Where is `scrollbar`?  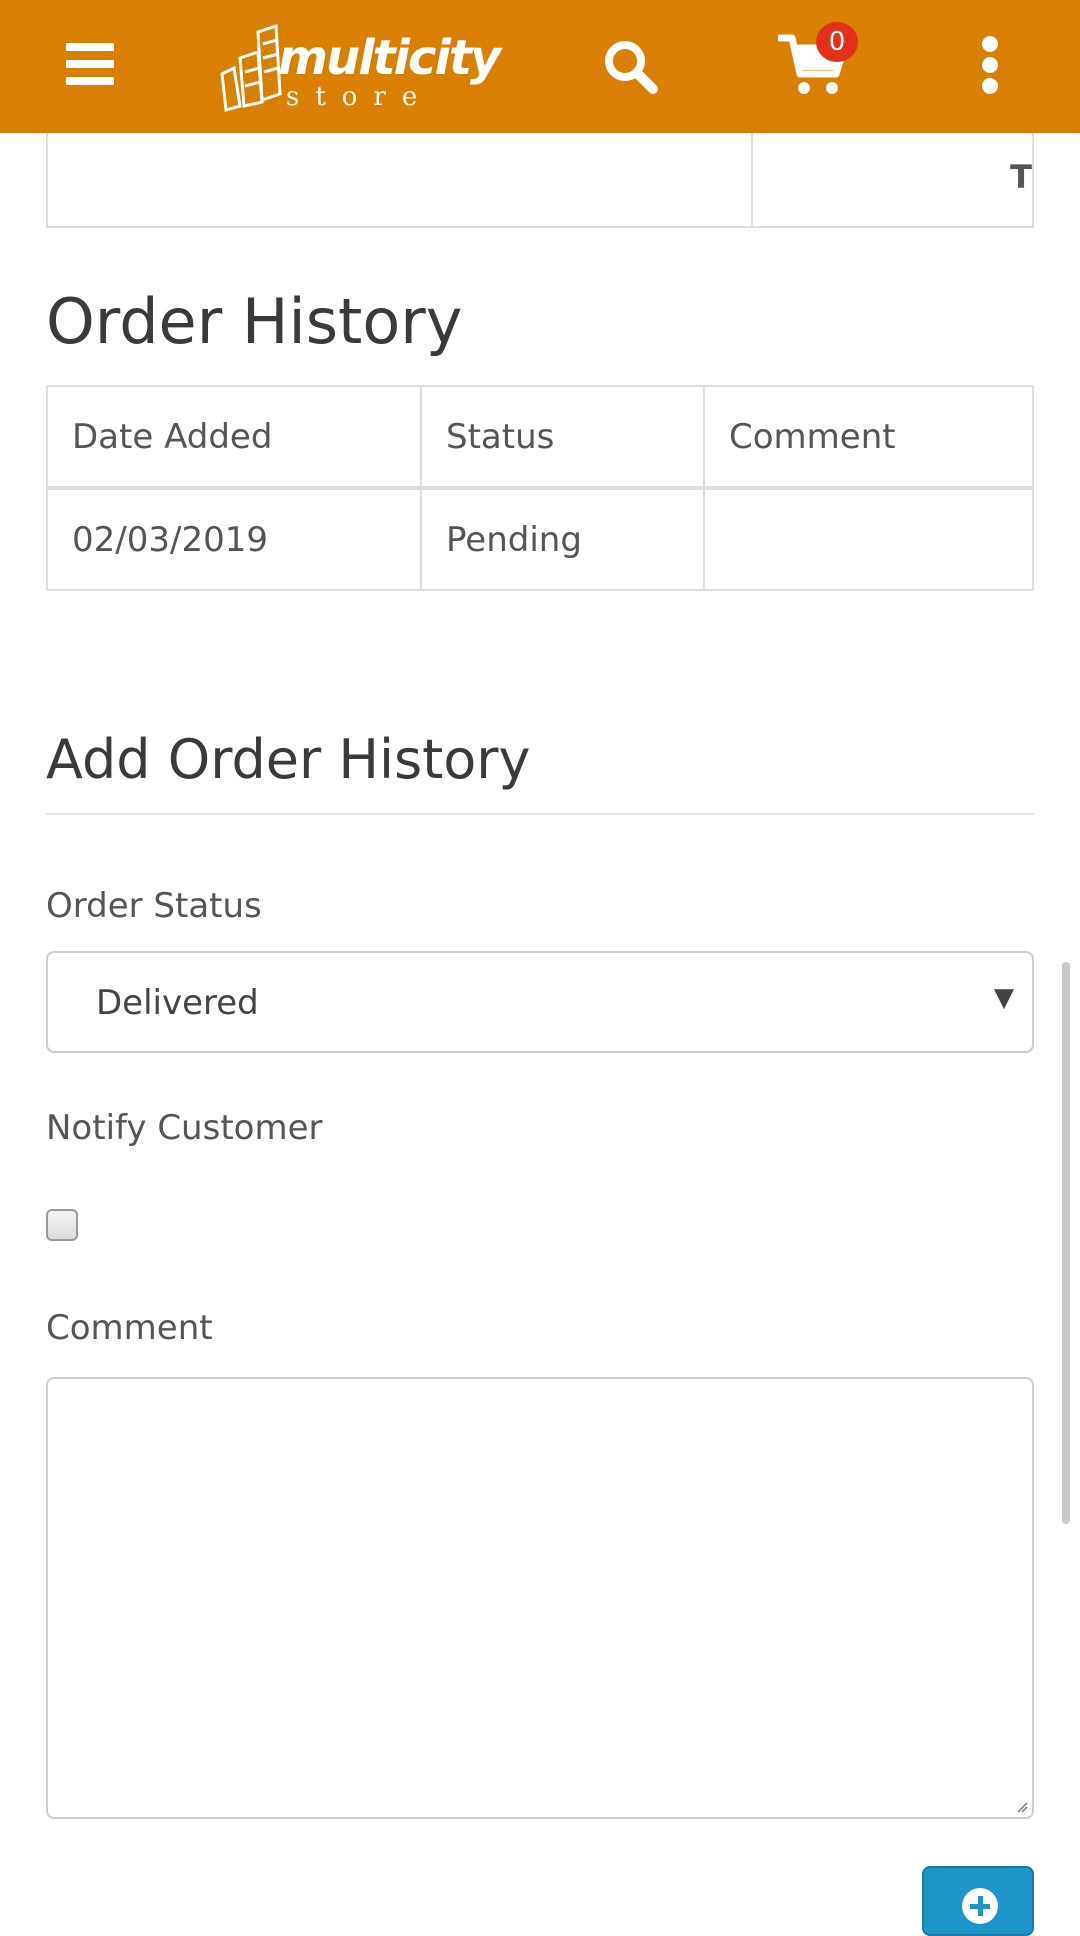 scrollbar is located at coordinates (1066, 1243).